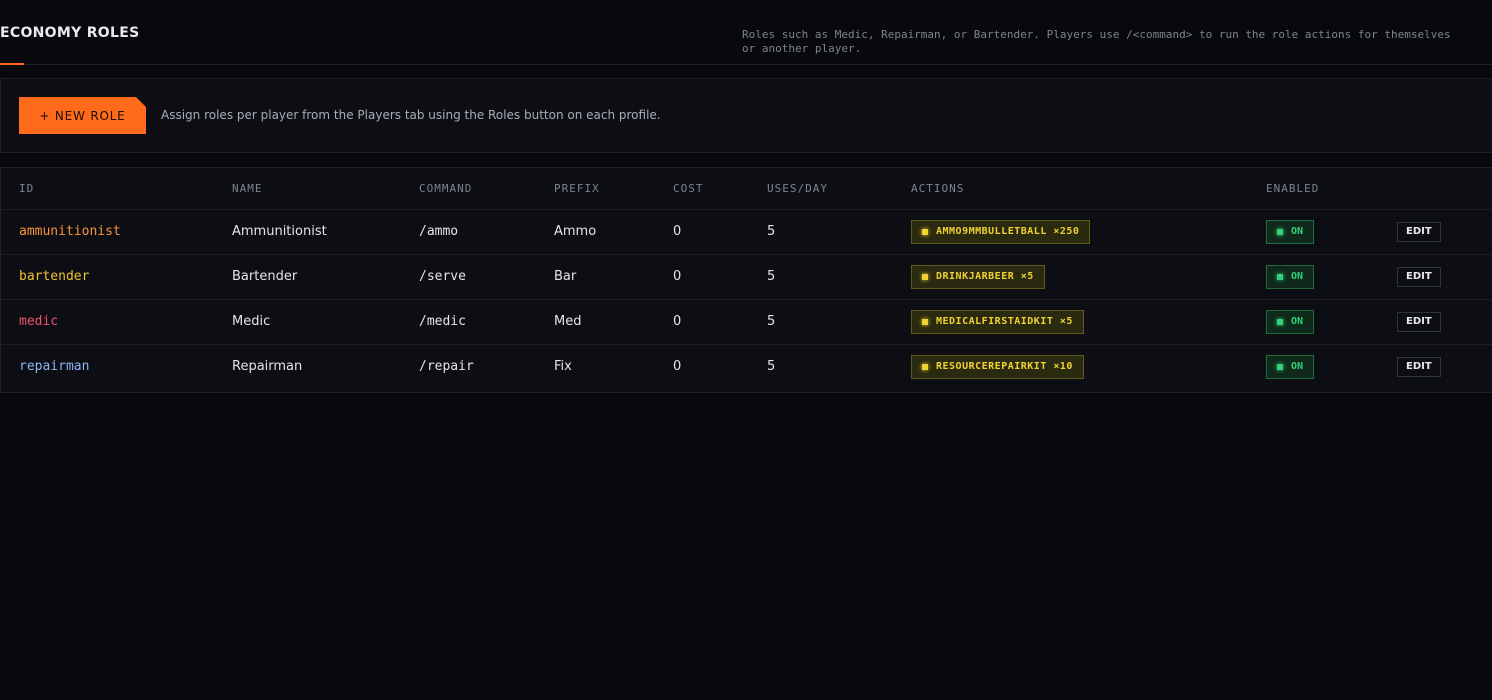 This screenshot has width=1492, height=700. Describe the element at coordinates (1088, 189) in the screenshot. I see `column-header-actions: ACTIONS` at that location.